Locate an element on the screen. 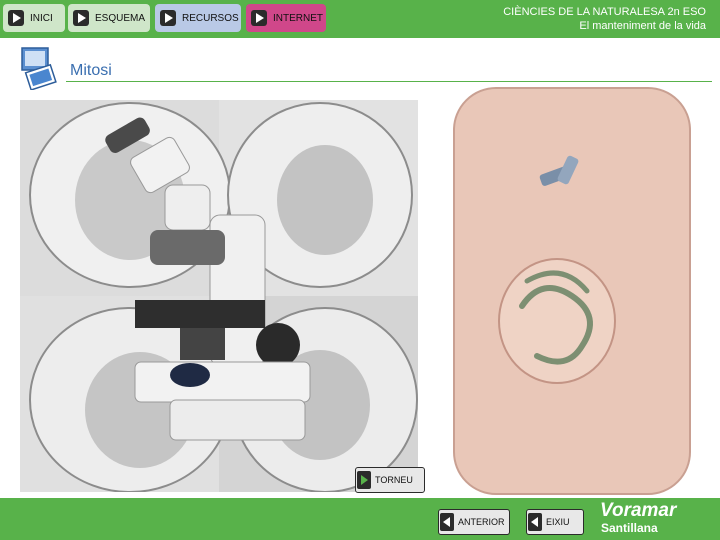 This screenshot has width=720, height=540. nav-button-internet: INTERNET is located at coordinates (286, 18).